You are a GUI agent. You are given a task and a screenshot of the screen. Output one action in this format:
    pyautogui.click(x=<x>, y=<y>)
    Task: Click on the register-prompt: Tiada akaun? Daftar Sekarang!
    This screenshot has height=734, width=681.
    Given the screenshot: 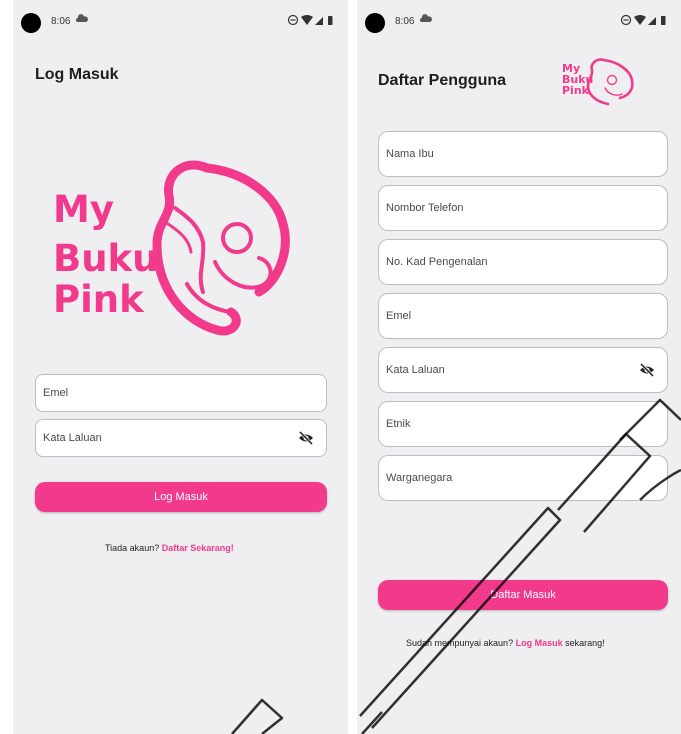 What is the action you would take?
    pyautogui.click(x=169, y=548)
    